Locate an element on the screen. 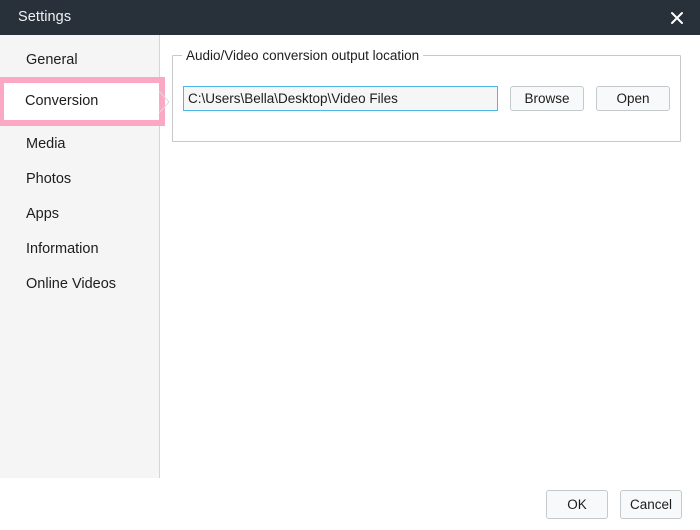 The image size is (700, 530). sidebar-item-online-videos: Online Videos is located at coordinates (79, 283).